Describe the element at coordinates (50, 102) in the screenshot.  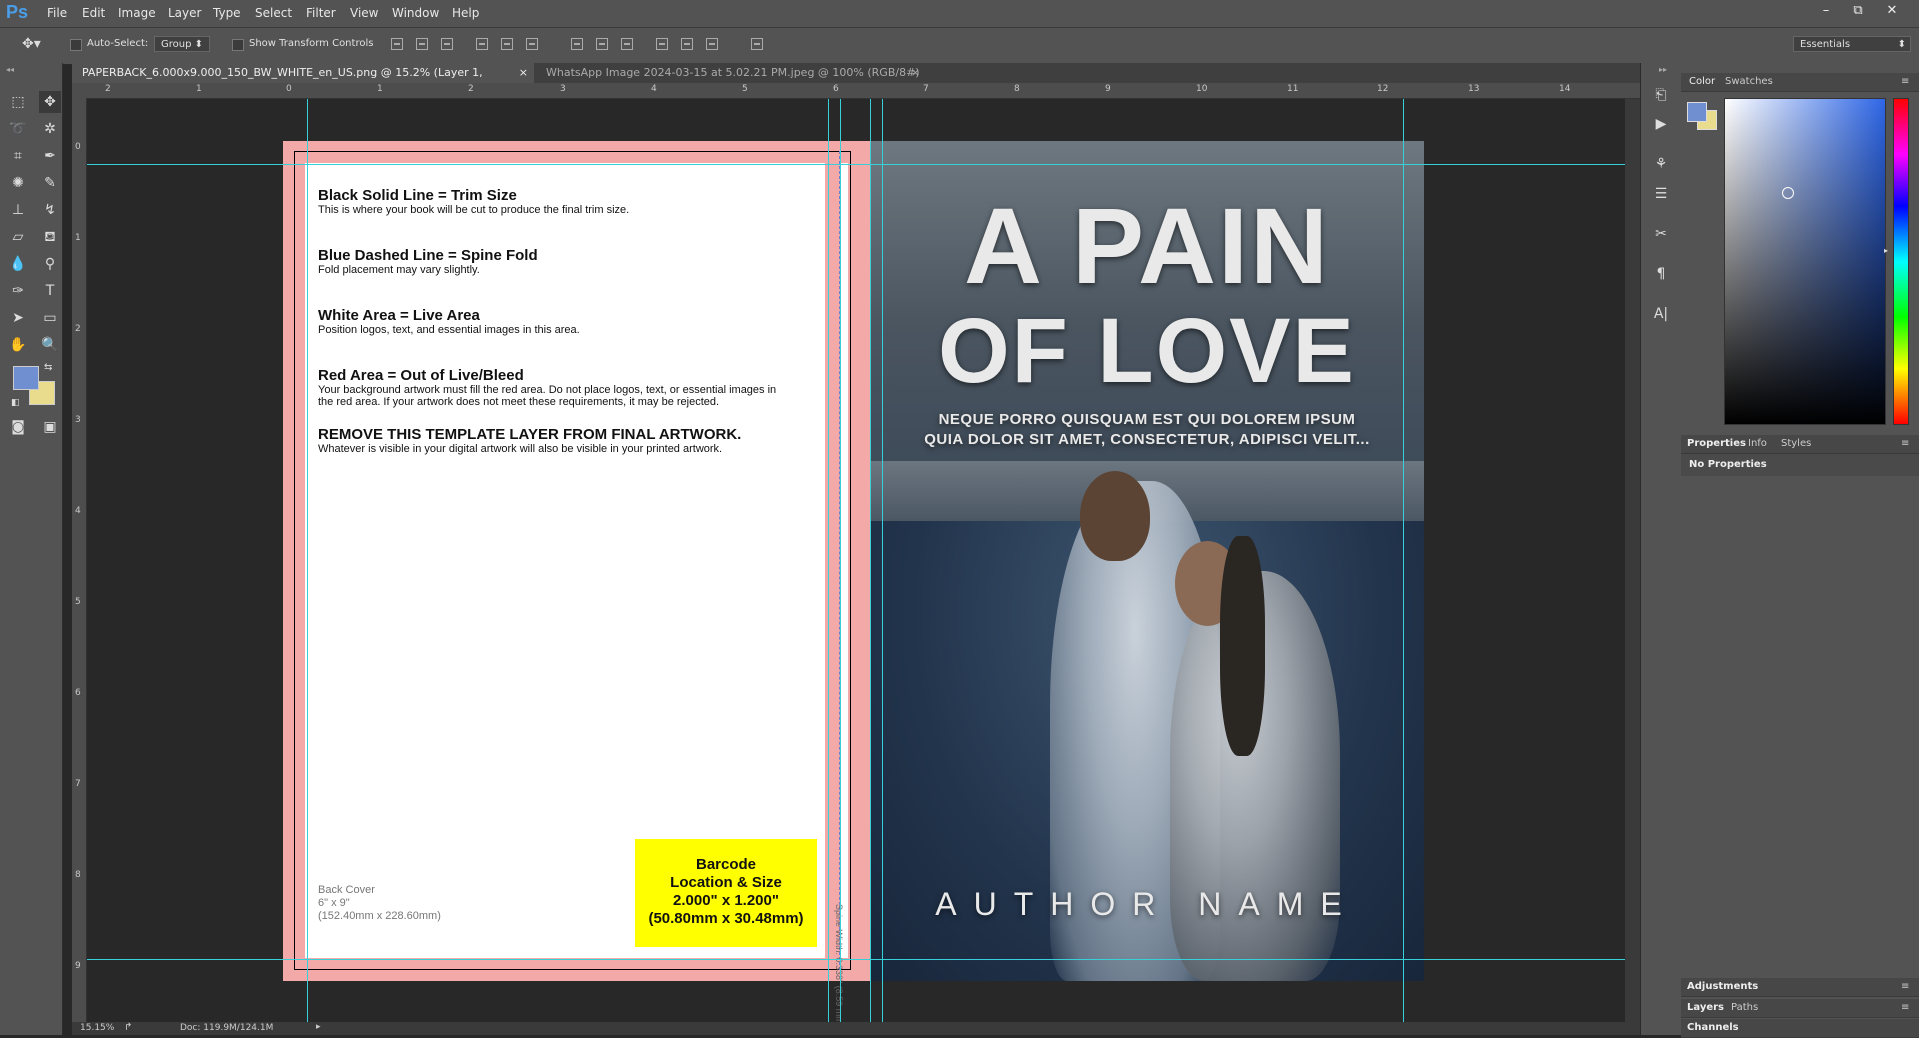
I see `move-tool-icon: ✥` at that location.